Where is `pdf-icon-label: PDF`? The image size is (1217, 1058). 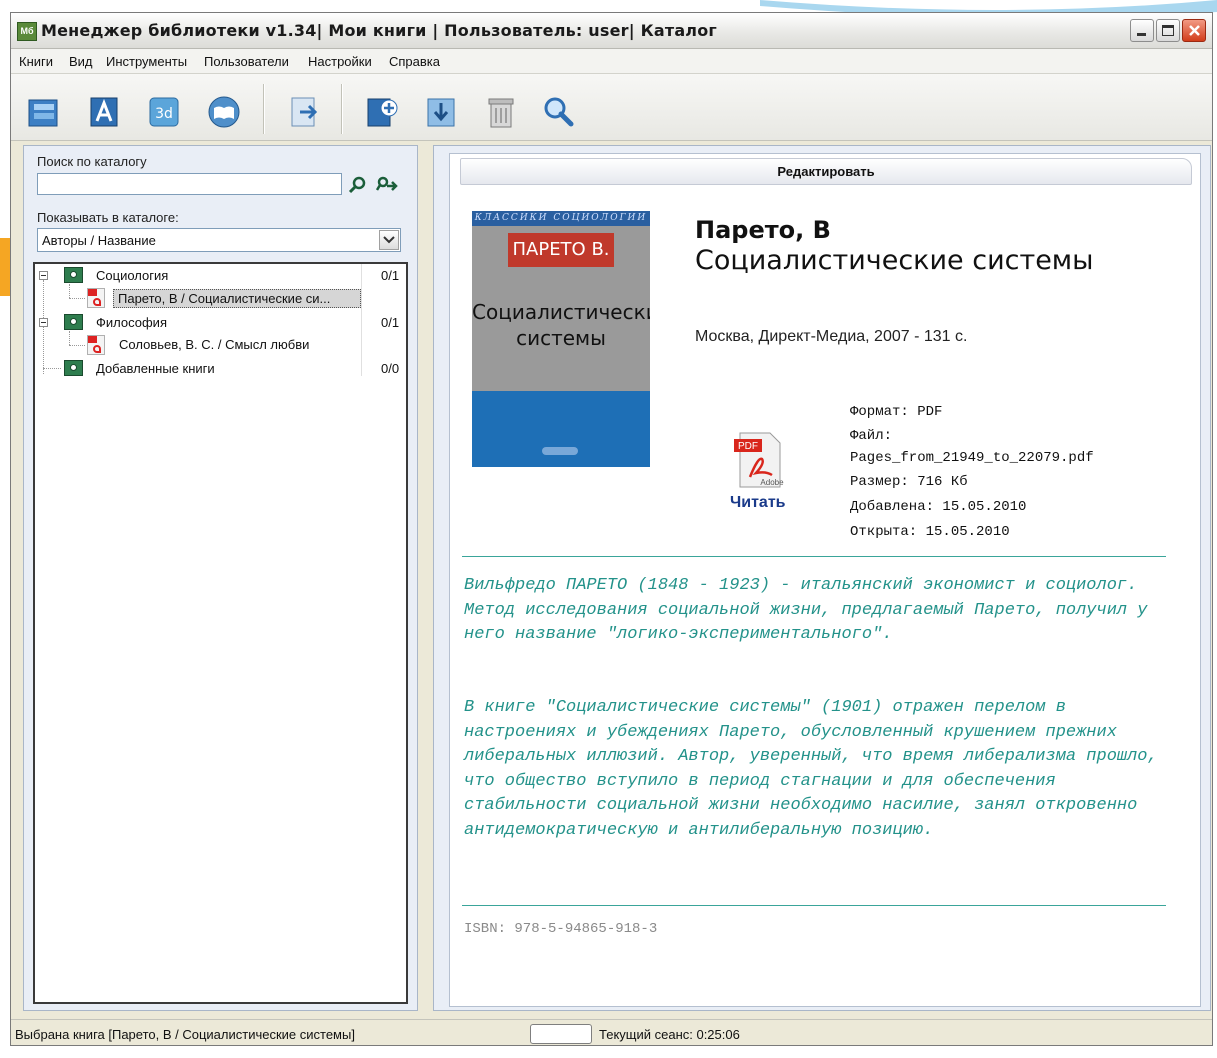
pdf-icon-label: PDF is located at coordinates (748, 446).